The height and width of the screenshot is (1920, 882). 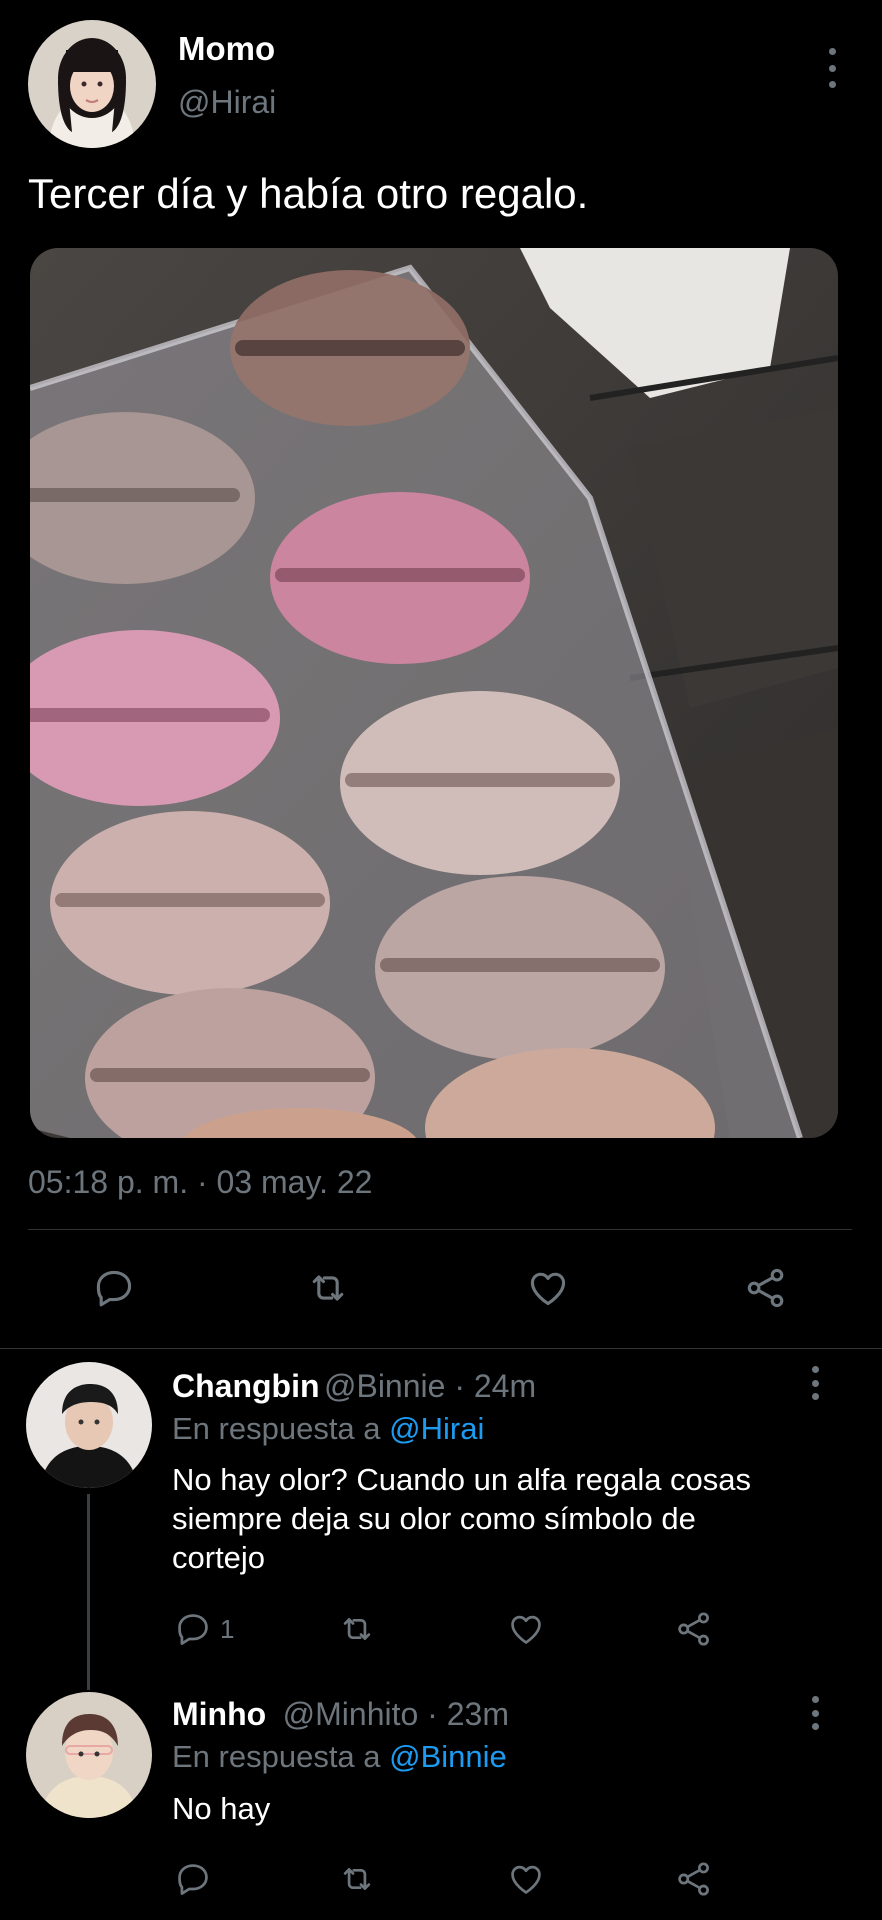 I want to click on reply-text-line: cortejo, so click(x=219, y=1557).